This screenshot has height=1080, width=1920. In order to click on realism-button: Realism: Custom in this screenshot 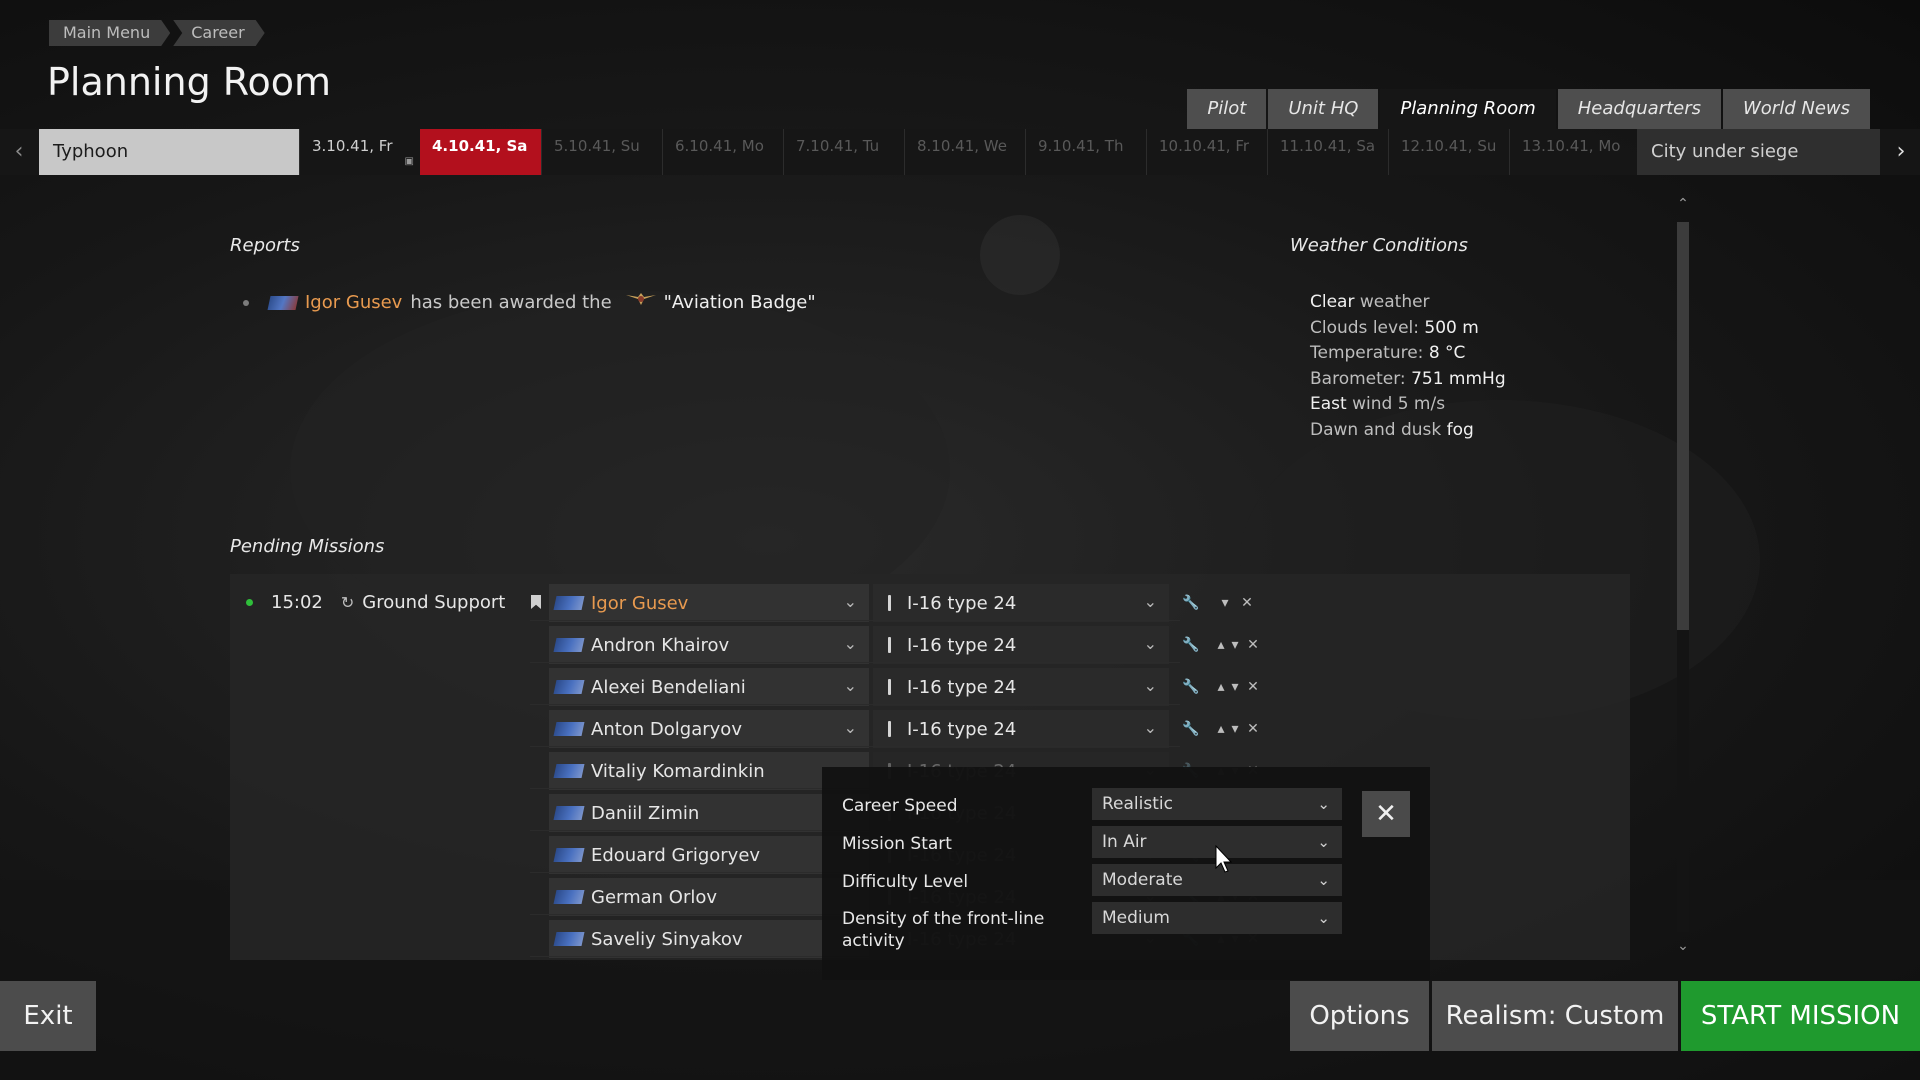, I will do `click(1555, 1016)`.